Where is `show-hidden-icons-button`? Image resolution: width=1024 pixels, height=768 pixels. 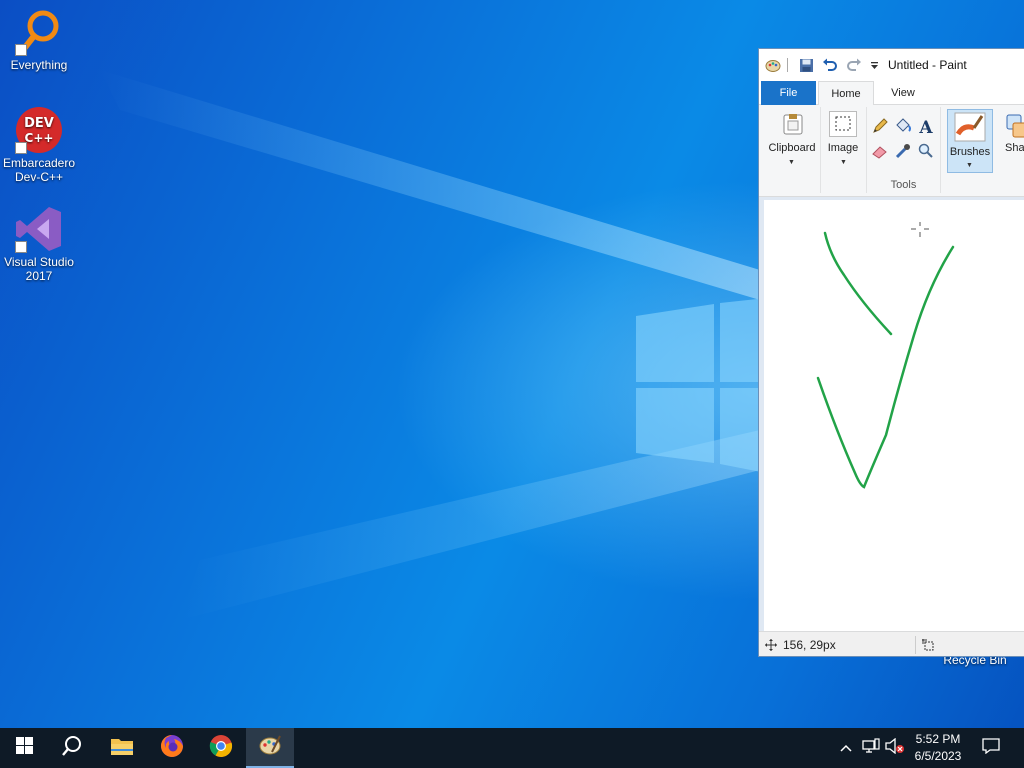
show-hidden-icons-button is located at coordinates (846, 748).